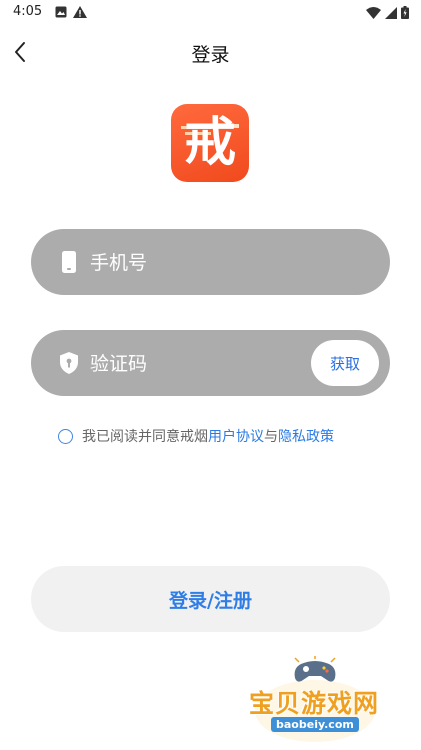 The width and height of the screenshot is (421, 750). I want to click on logo-text: 戒, so click(209, 143).